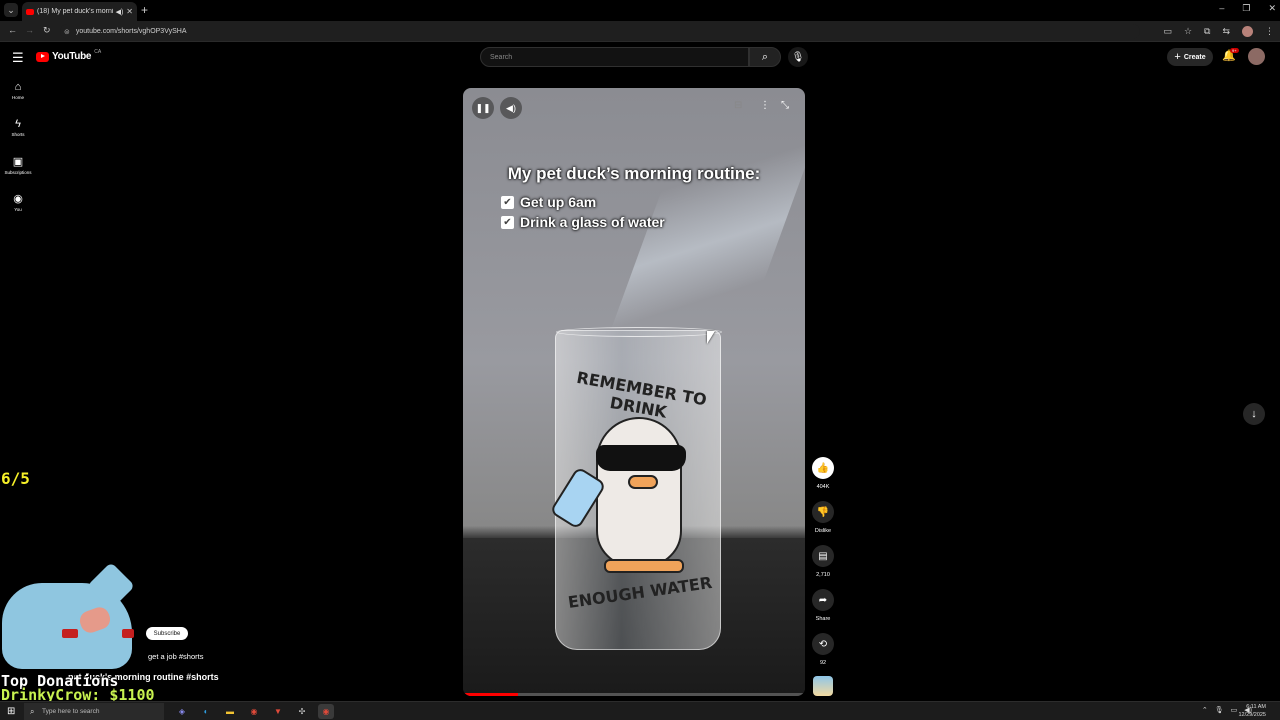 The image size is (1280, 720). Describe the element at coordinates (206, 711) in the screenshot. I see `edge-icon: ◐` at that location.